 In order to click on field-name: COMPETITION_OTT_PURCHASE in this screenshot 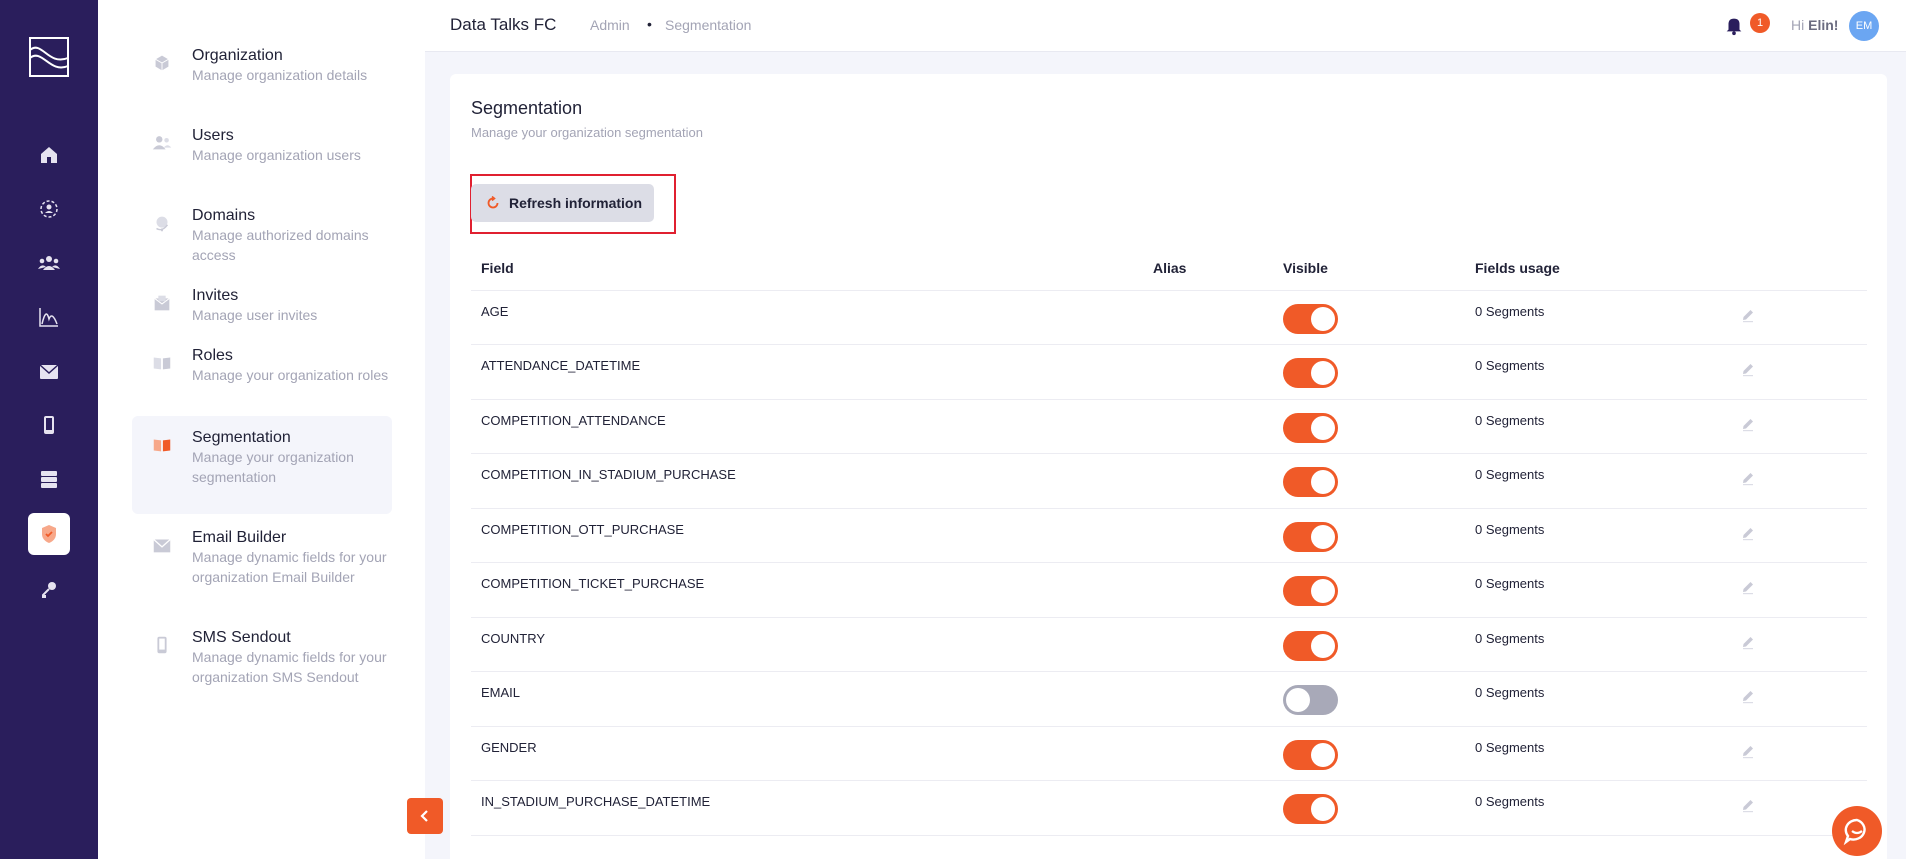, I will do `click(807, 535)`.